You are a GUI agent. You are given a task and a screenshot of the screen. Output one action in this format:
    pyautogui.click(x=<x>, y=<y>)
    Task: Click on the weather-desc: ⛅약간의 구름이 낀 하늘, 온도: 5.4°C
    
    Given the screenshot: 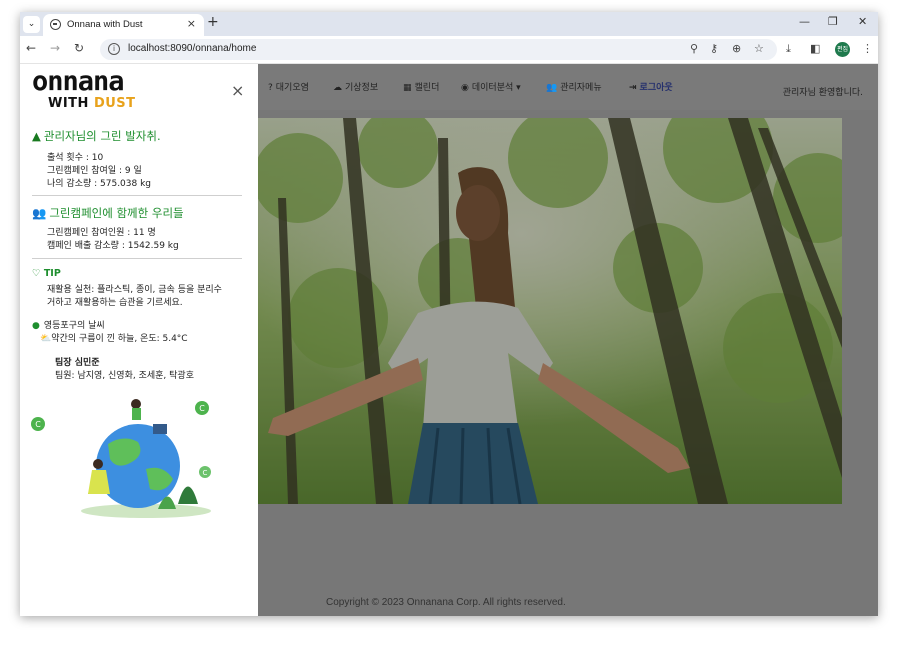 What is the action you would take?
    pyautogui.click(x=114, y=339)
    